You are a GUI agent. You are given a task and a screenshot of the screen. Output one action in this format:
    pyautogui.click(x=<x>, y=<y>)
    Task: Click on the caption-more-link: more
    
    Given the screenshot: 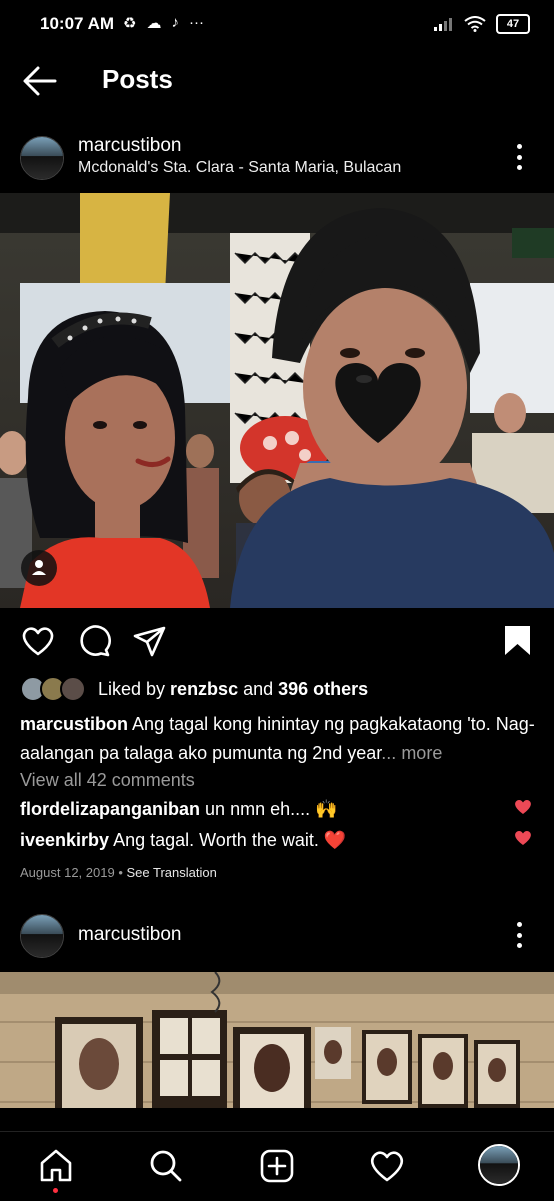 What is the action you would take?
    pyautogui.click(x=419, y=753)
    